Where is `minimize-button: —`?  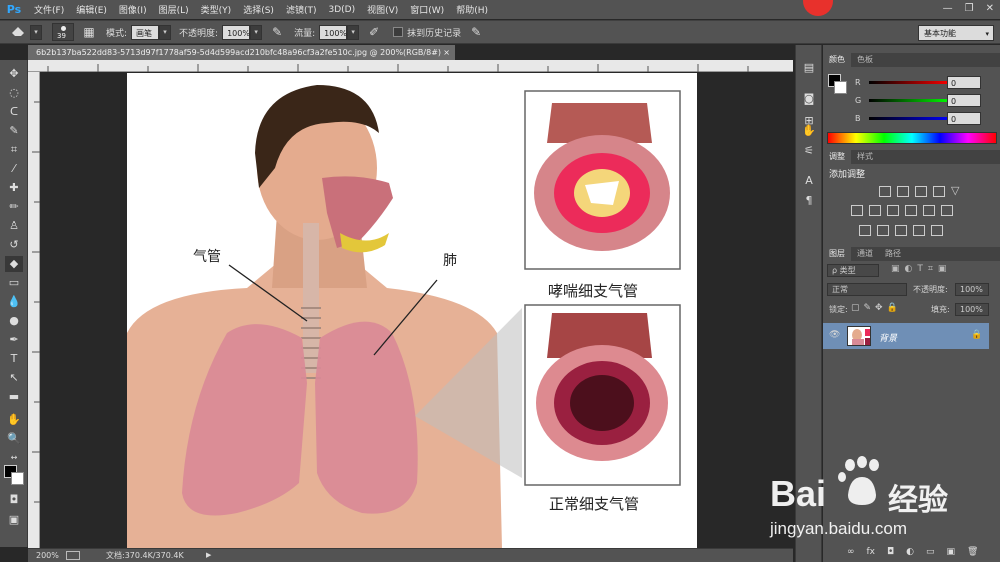
minimize-button: — is located at coordinates (948, 8).